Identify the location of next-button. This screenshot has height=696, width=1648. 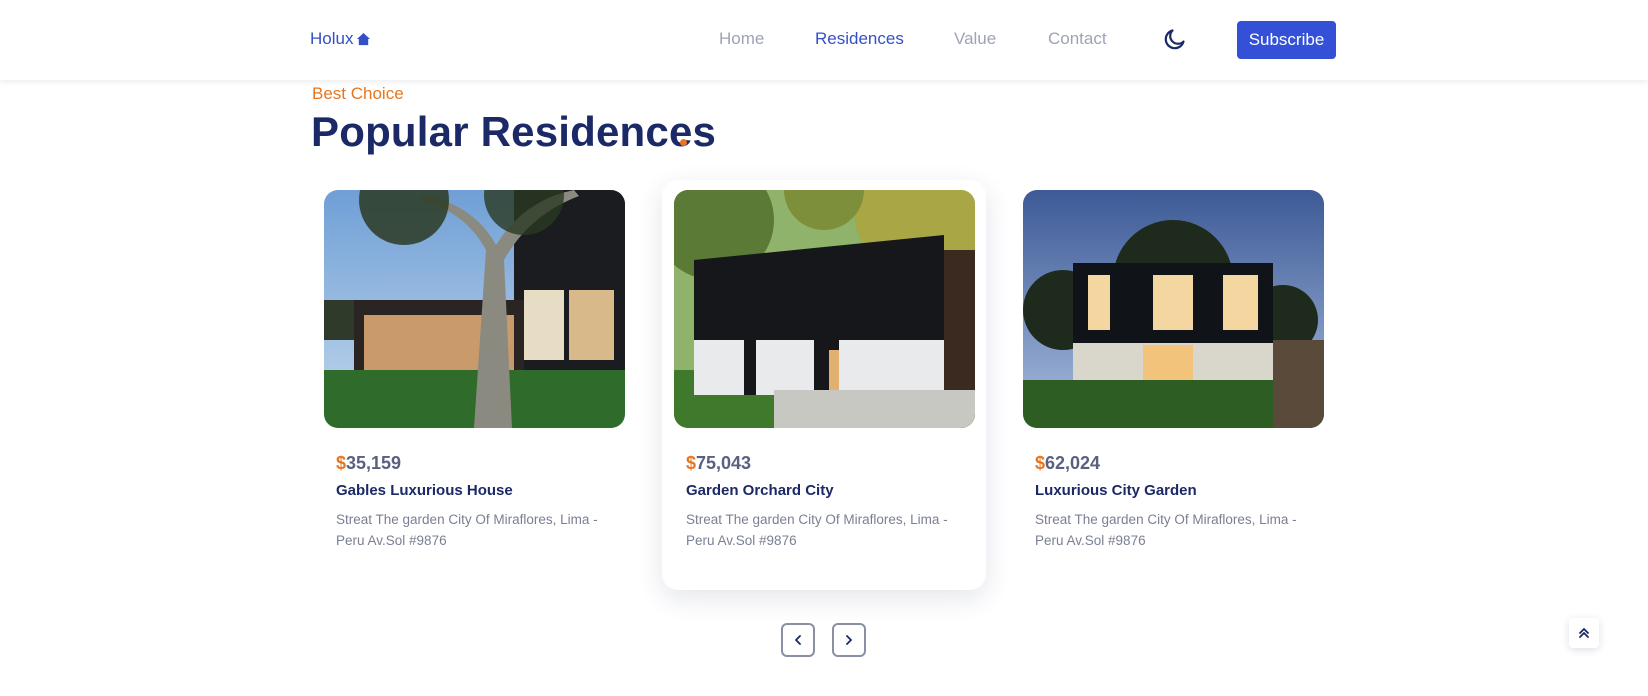
(849, 640).